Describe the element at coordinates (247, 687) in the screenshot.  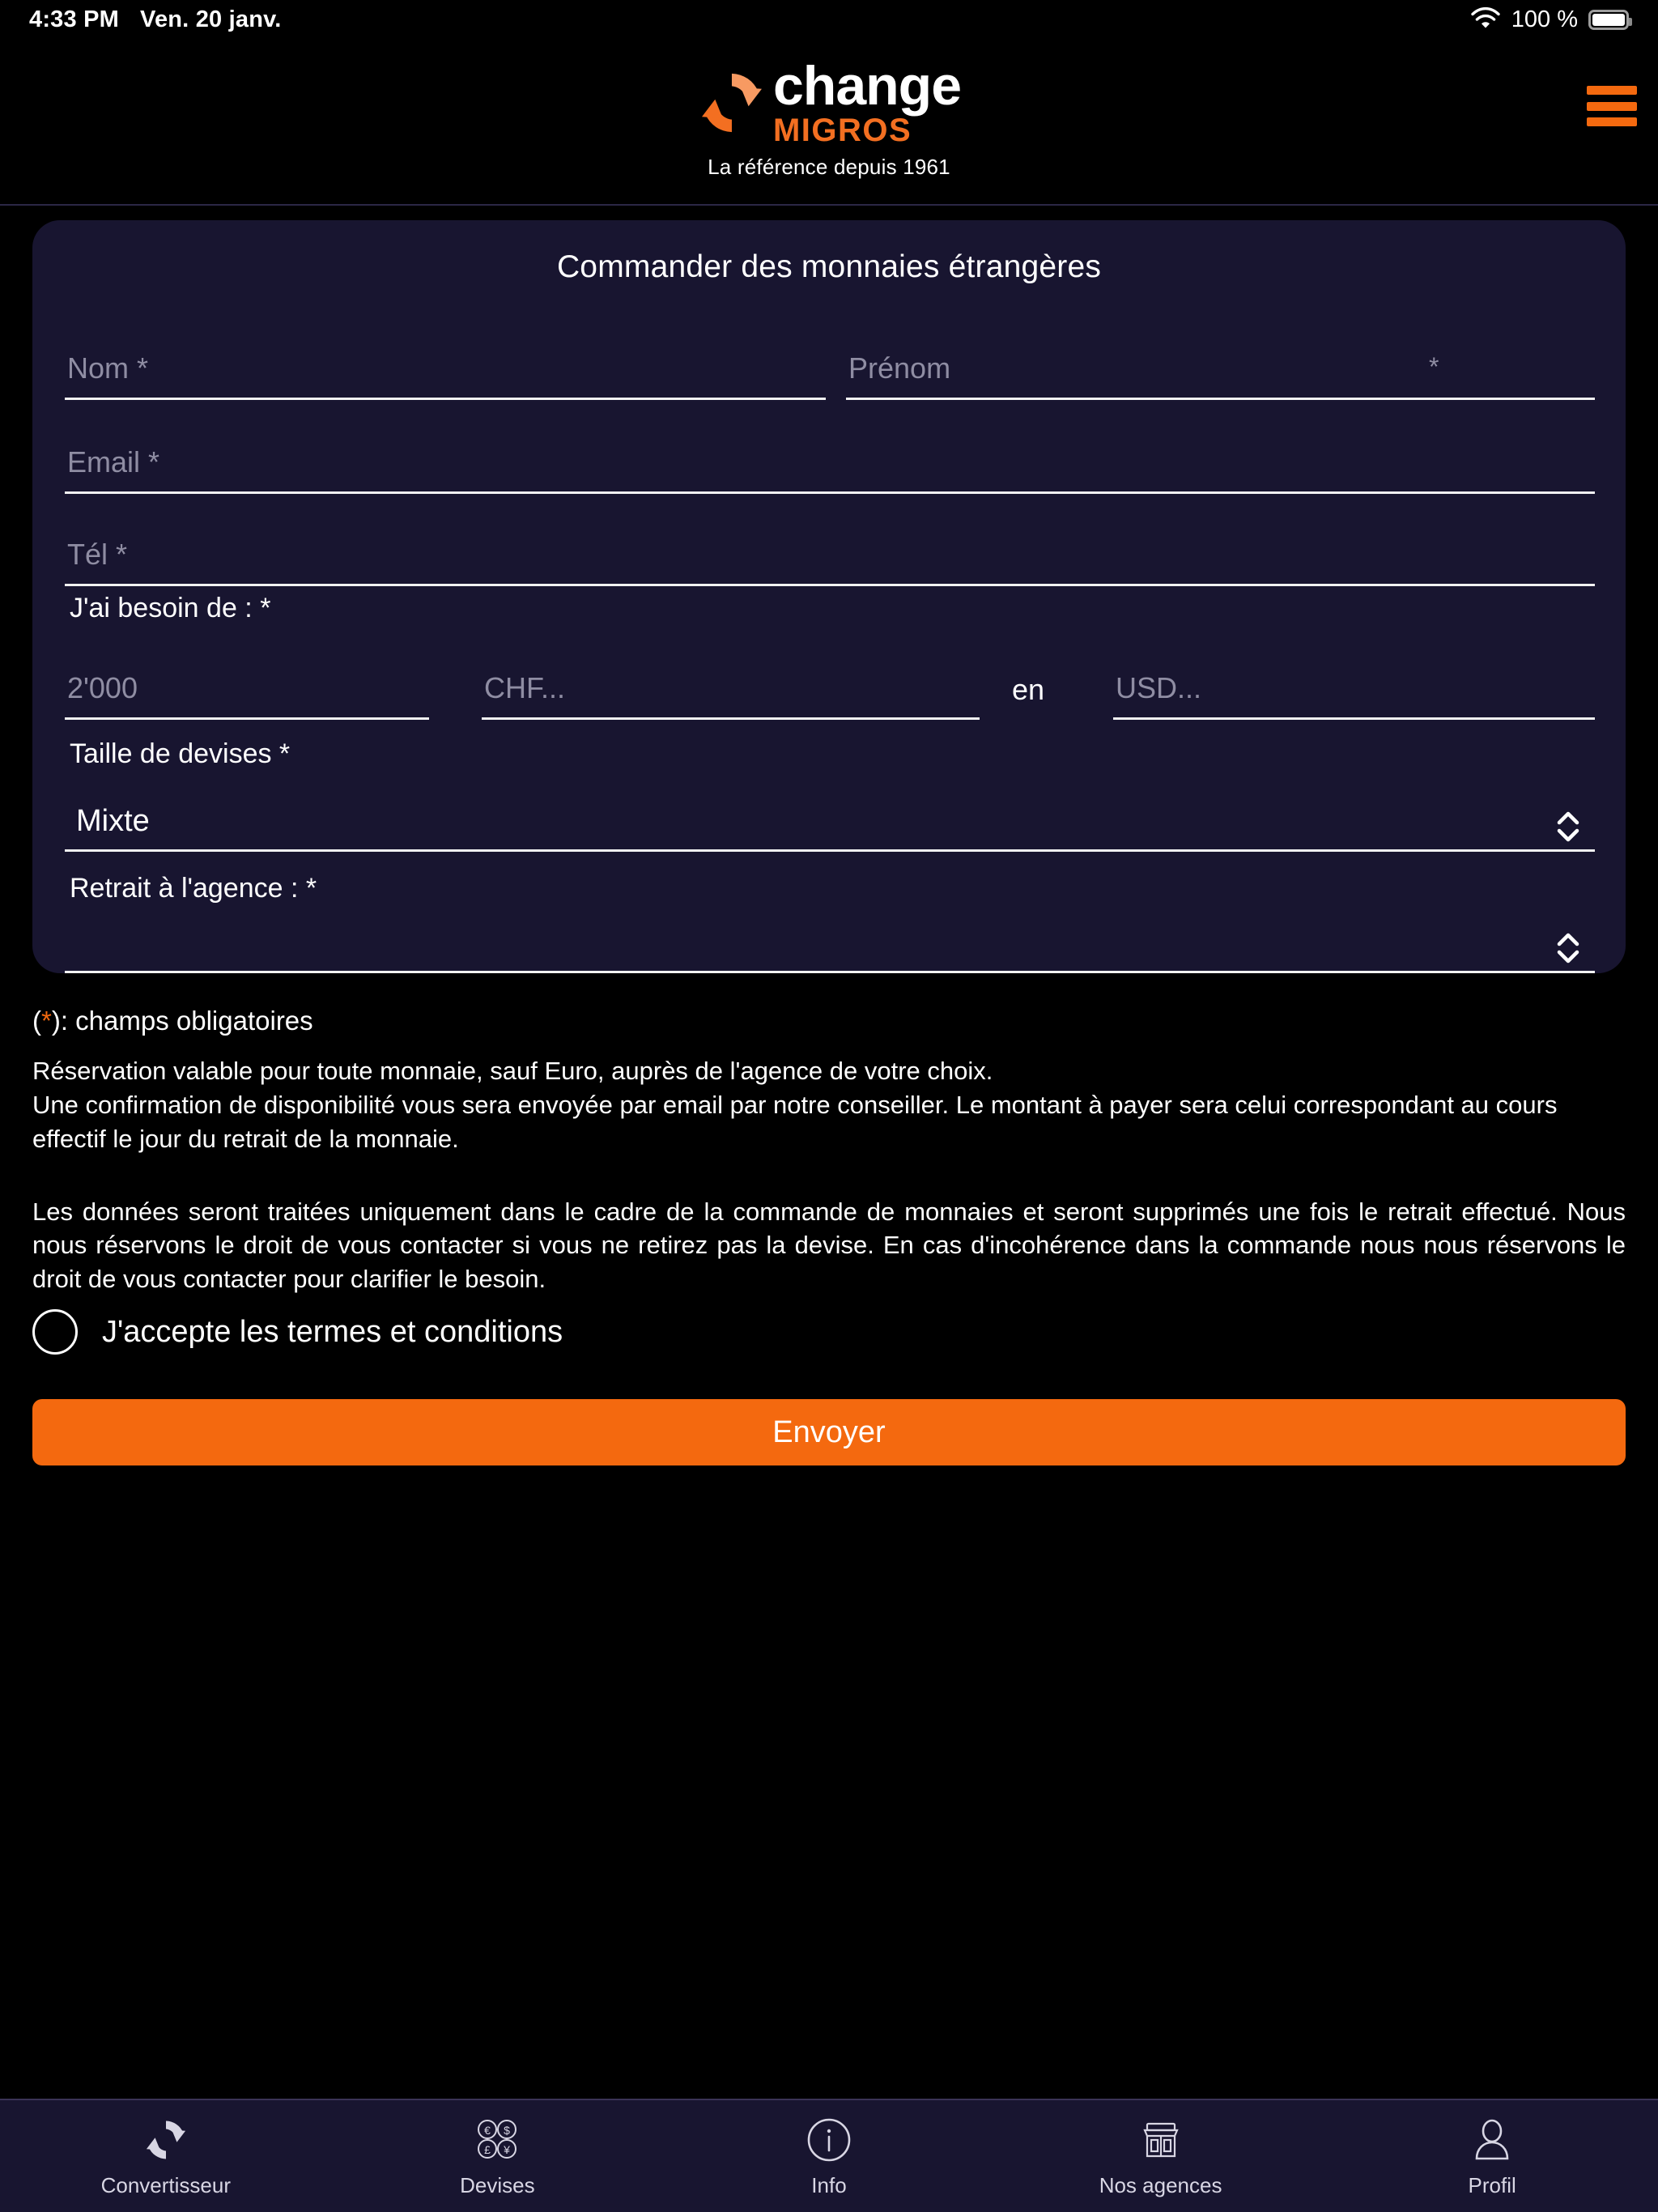
I see `amount-field: 2'000` at that location.